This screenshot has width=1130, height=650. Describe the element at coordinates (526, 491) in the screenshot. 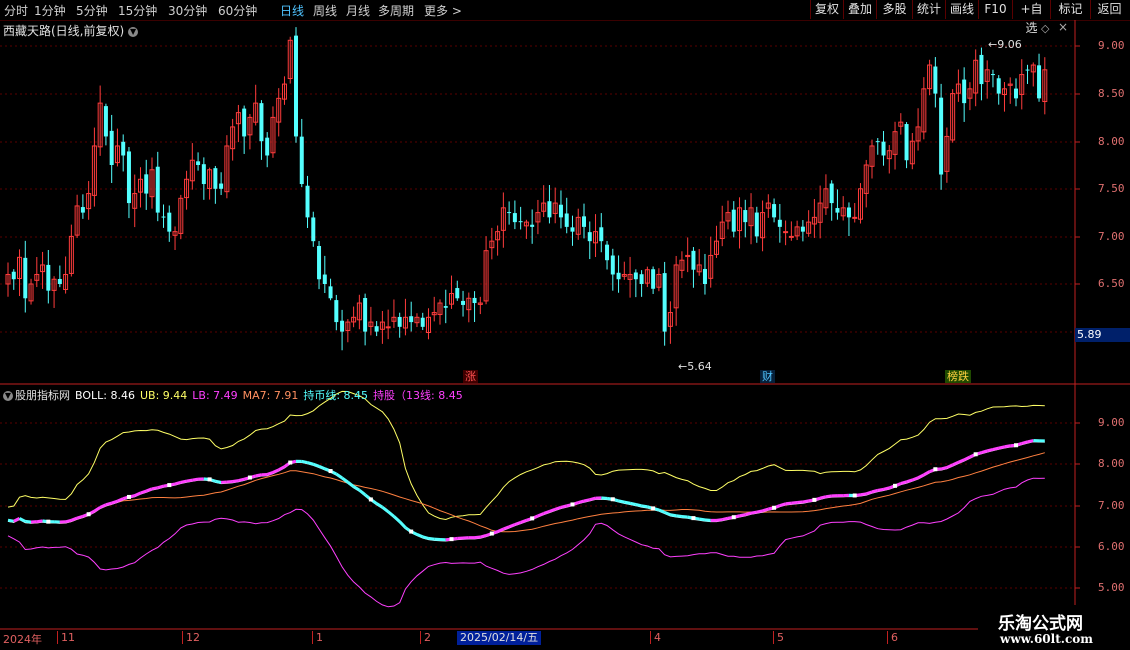

I see `boll-line` at that location.